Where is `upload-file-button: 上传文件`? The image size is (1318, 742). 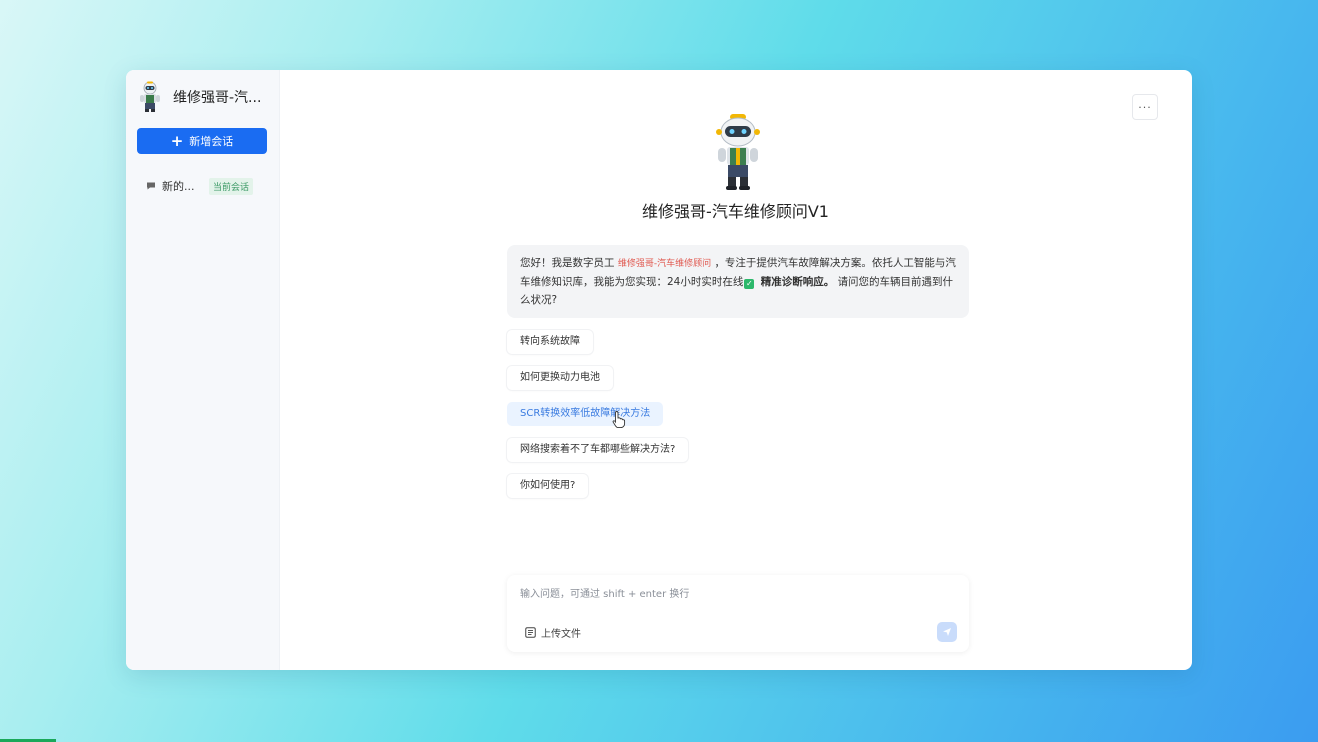 upload-file-button: 上传文件 is located at coordinates (553, 632).